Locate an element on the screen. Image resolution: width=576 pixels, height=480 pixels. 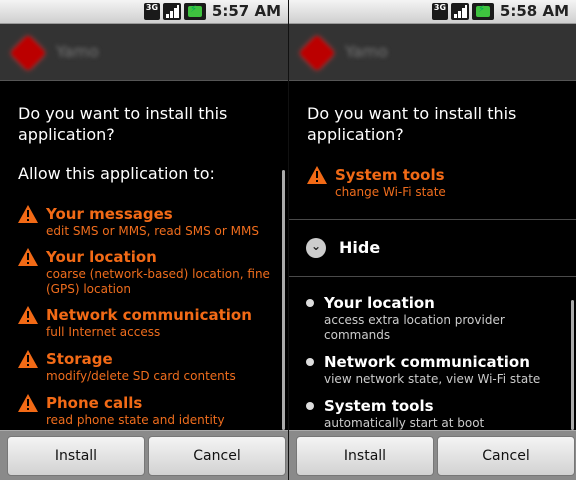
permission-desc: read phone state and identity is located at coordinates (135, 420).